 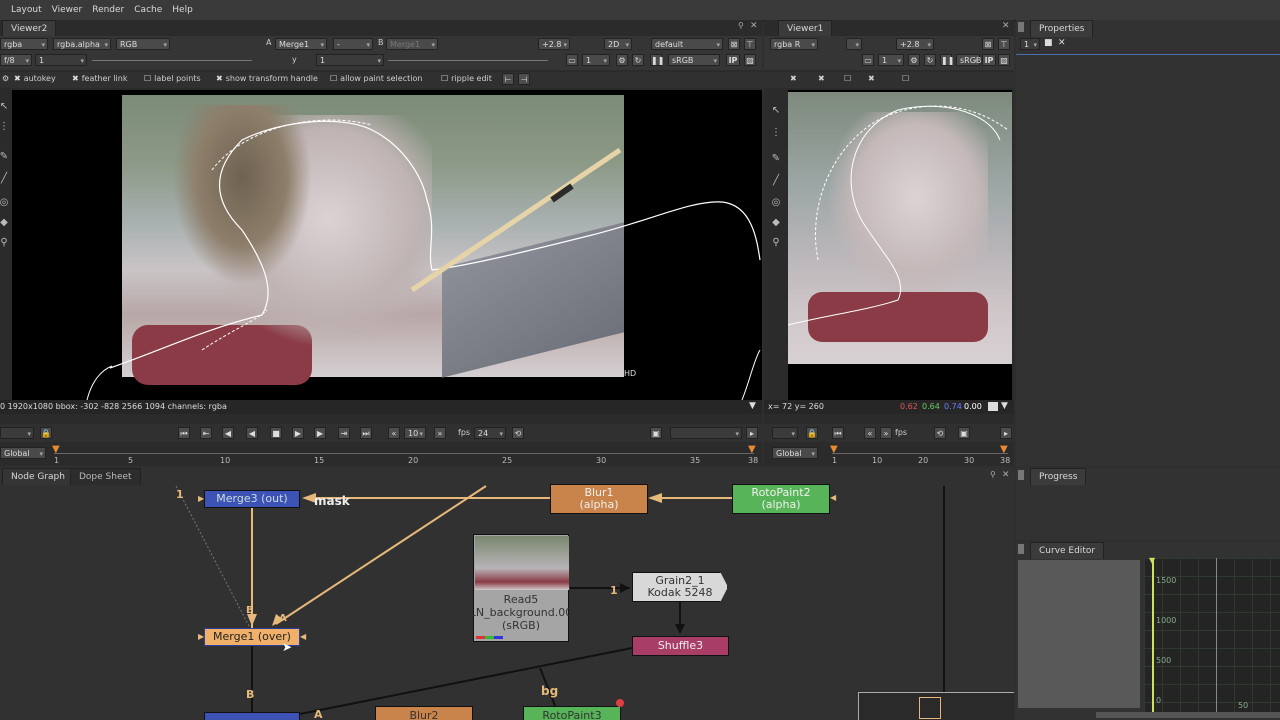 What do you see at coordinates (1062, 28) in the screenshot?
I see `tab-properties: Properties` at bounding box center [1062, 28].